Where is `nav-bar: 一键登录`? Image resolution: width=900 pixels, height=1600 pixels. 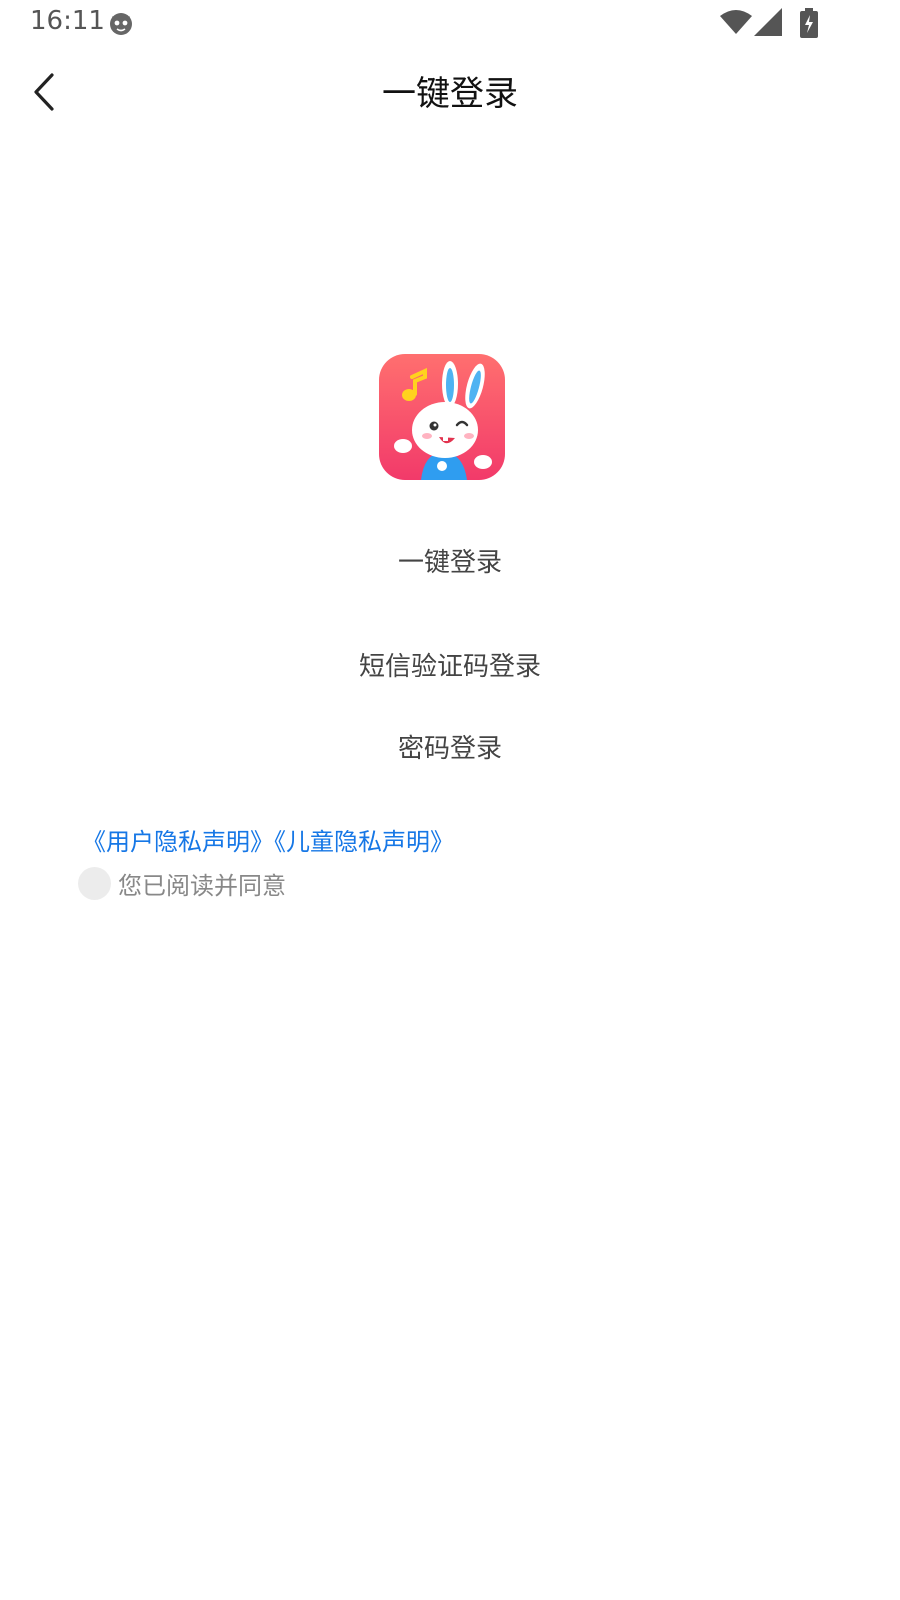
nav-bar: 一键登录 is located at coordinates (450, 91).